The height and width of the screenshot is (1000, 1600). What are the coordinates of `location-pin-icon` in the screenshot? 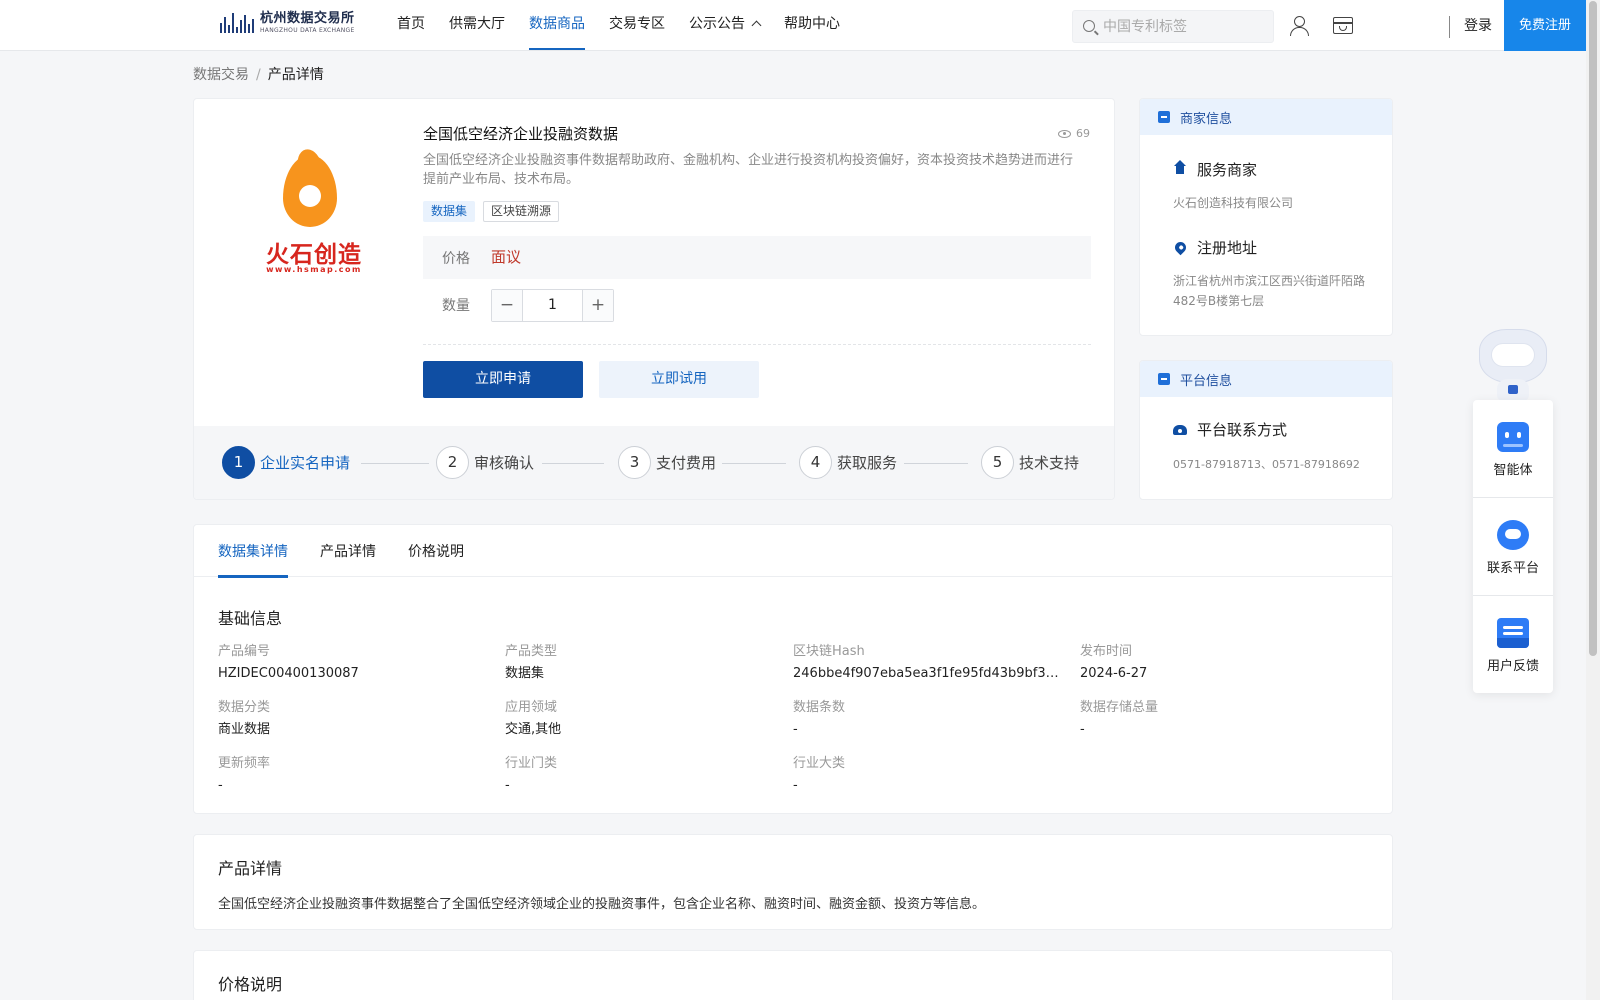 It's located at (1180, 247).